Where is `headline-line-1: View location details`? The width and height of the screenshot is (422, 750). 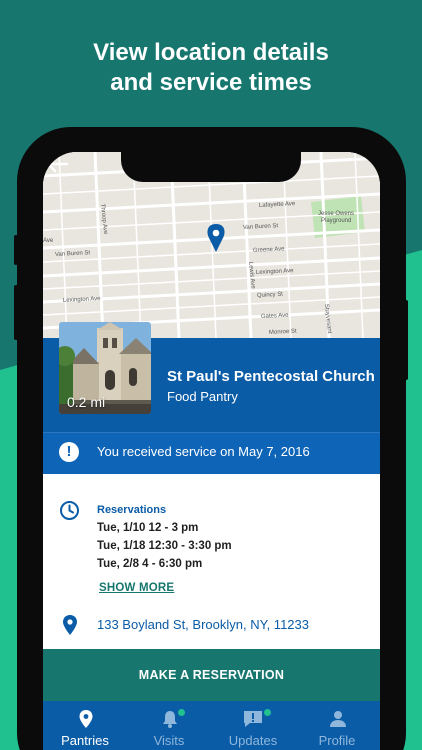
headline-line-1: View location details is located at coordinates (211, 52).